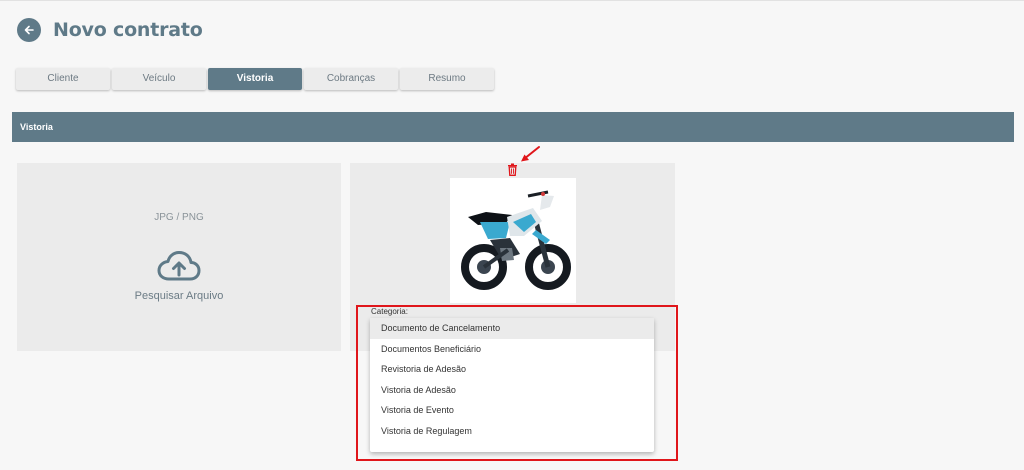  What do you see at coordinates (512, 431) in the screenshot?
I see `category-option: Vistoria de Regulagem` at bounding box center [512, 431].